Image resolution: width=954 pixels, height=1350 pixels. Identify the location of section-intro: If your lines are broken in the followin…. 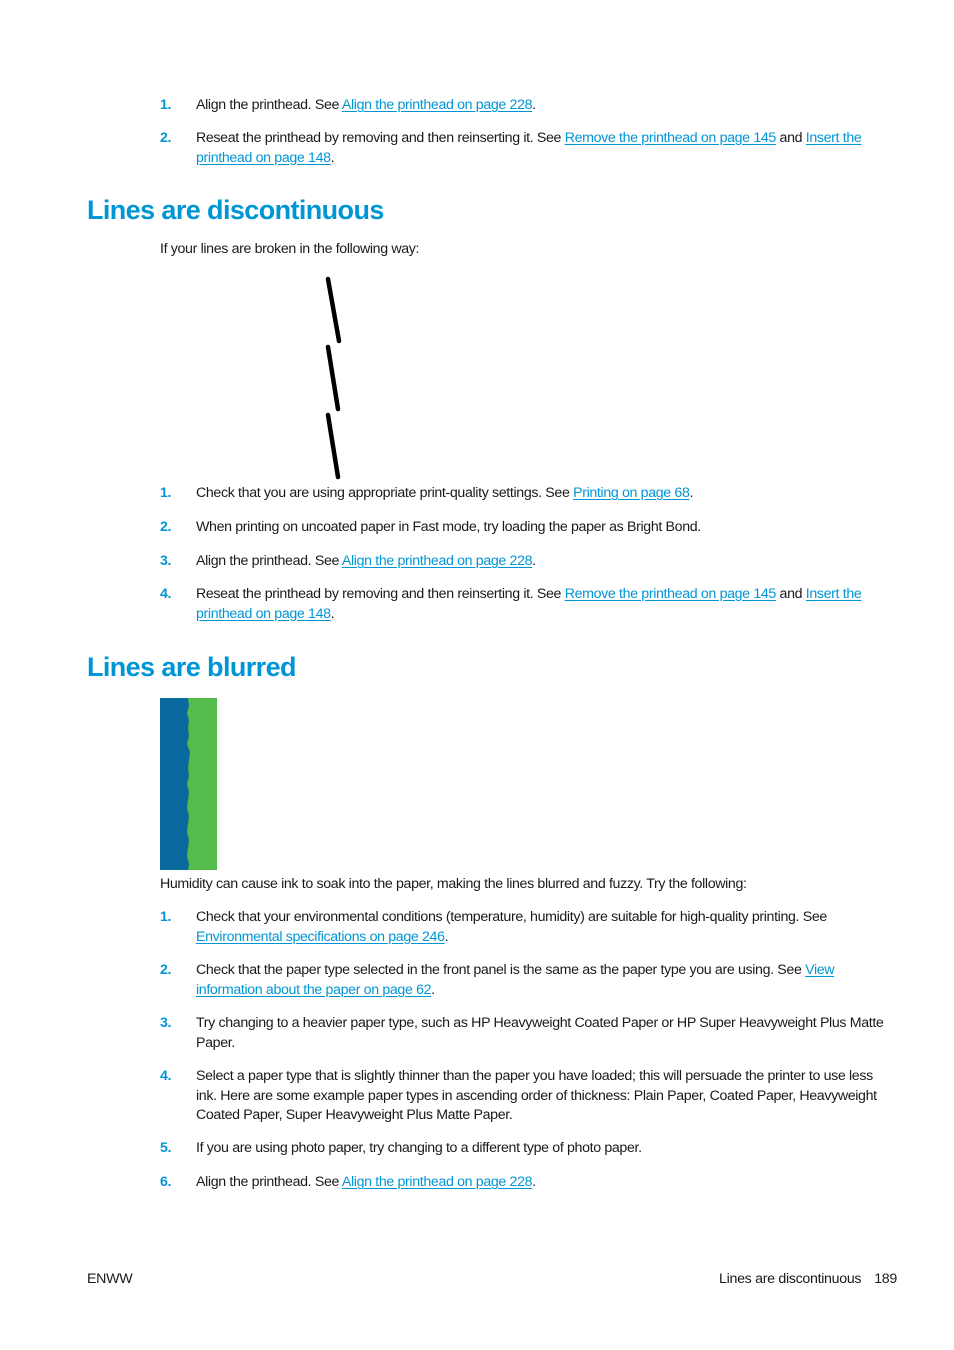
(290, 249).